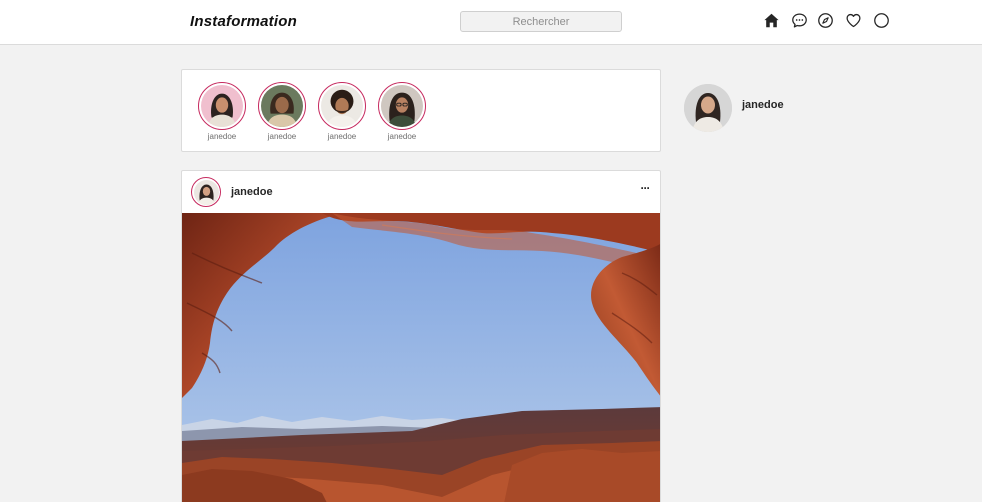  What do you see at coordinates (825, 20) in the screenshot?
I see `explore-icon` at bounding box center [825, 20].